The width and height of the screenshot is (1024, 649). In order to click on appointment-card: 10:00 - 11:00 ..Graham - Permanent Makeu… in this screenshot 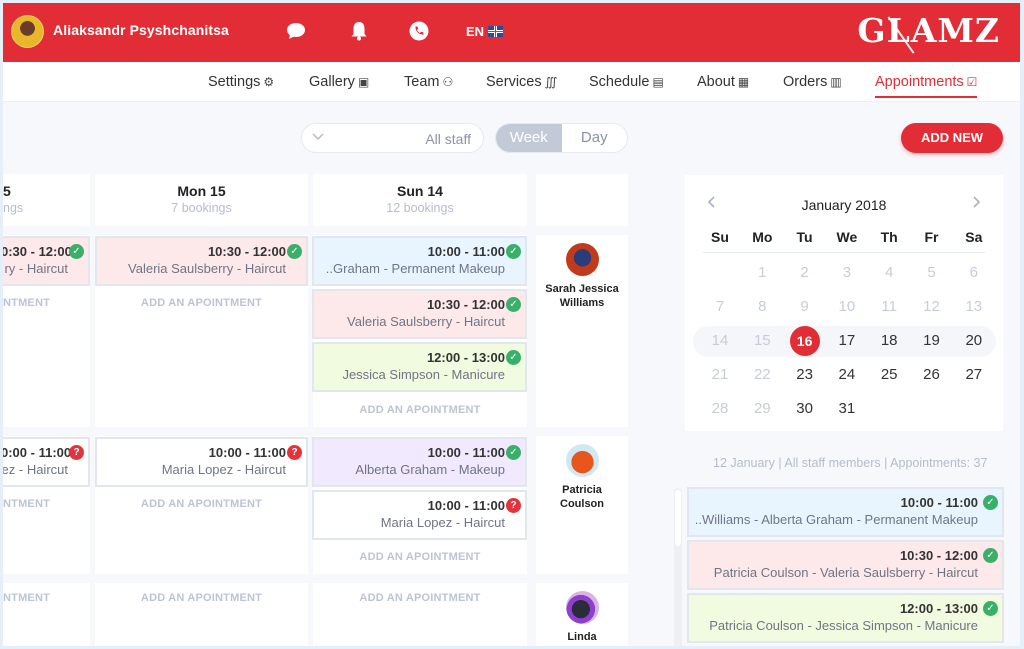, I will do `click(419, 261)`.